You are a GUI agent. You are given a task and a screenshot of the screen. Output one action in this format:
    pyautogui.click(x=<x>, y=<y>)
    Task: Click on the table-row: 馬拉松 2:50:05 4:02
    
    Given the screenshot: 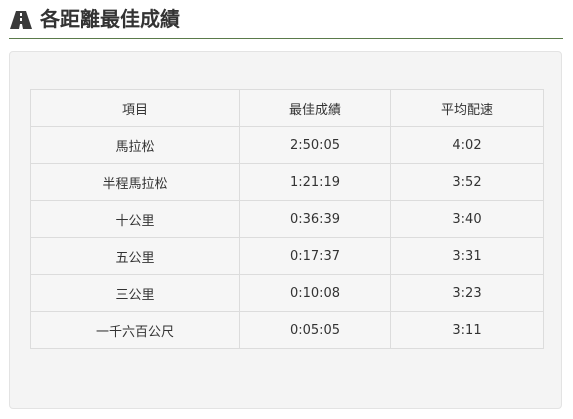 What is the action you would take?
    pyautogui.click(x=287, y=145)
    